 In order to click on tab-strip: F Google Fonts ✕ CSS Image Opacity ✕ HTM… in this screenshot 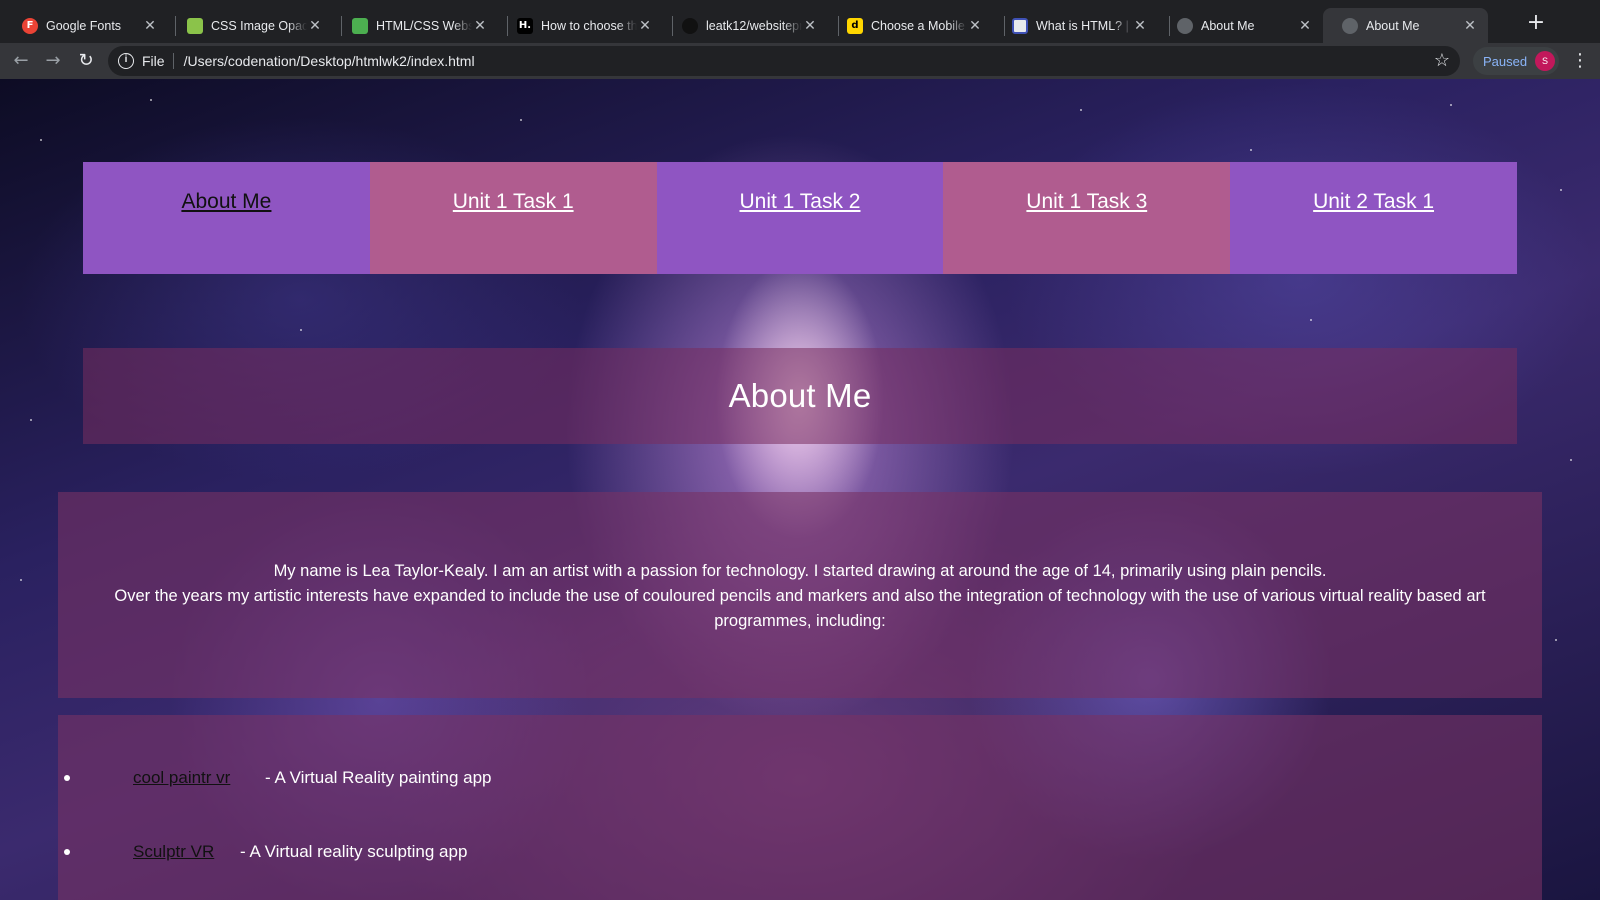, I will do `click(800, 21)`.